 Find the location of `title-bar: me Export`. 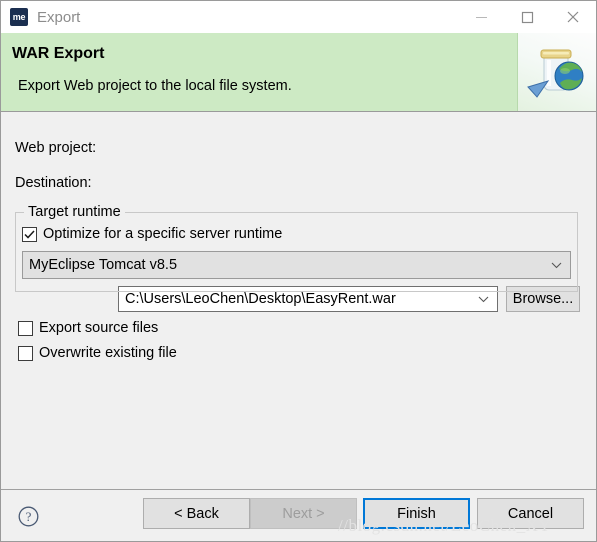

title-bar: me Export is located at coordinates (298, 17).